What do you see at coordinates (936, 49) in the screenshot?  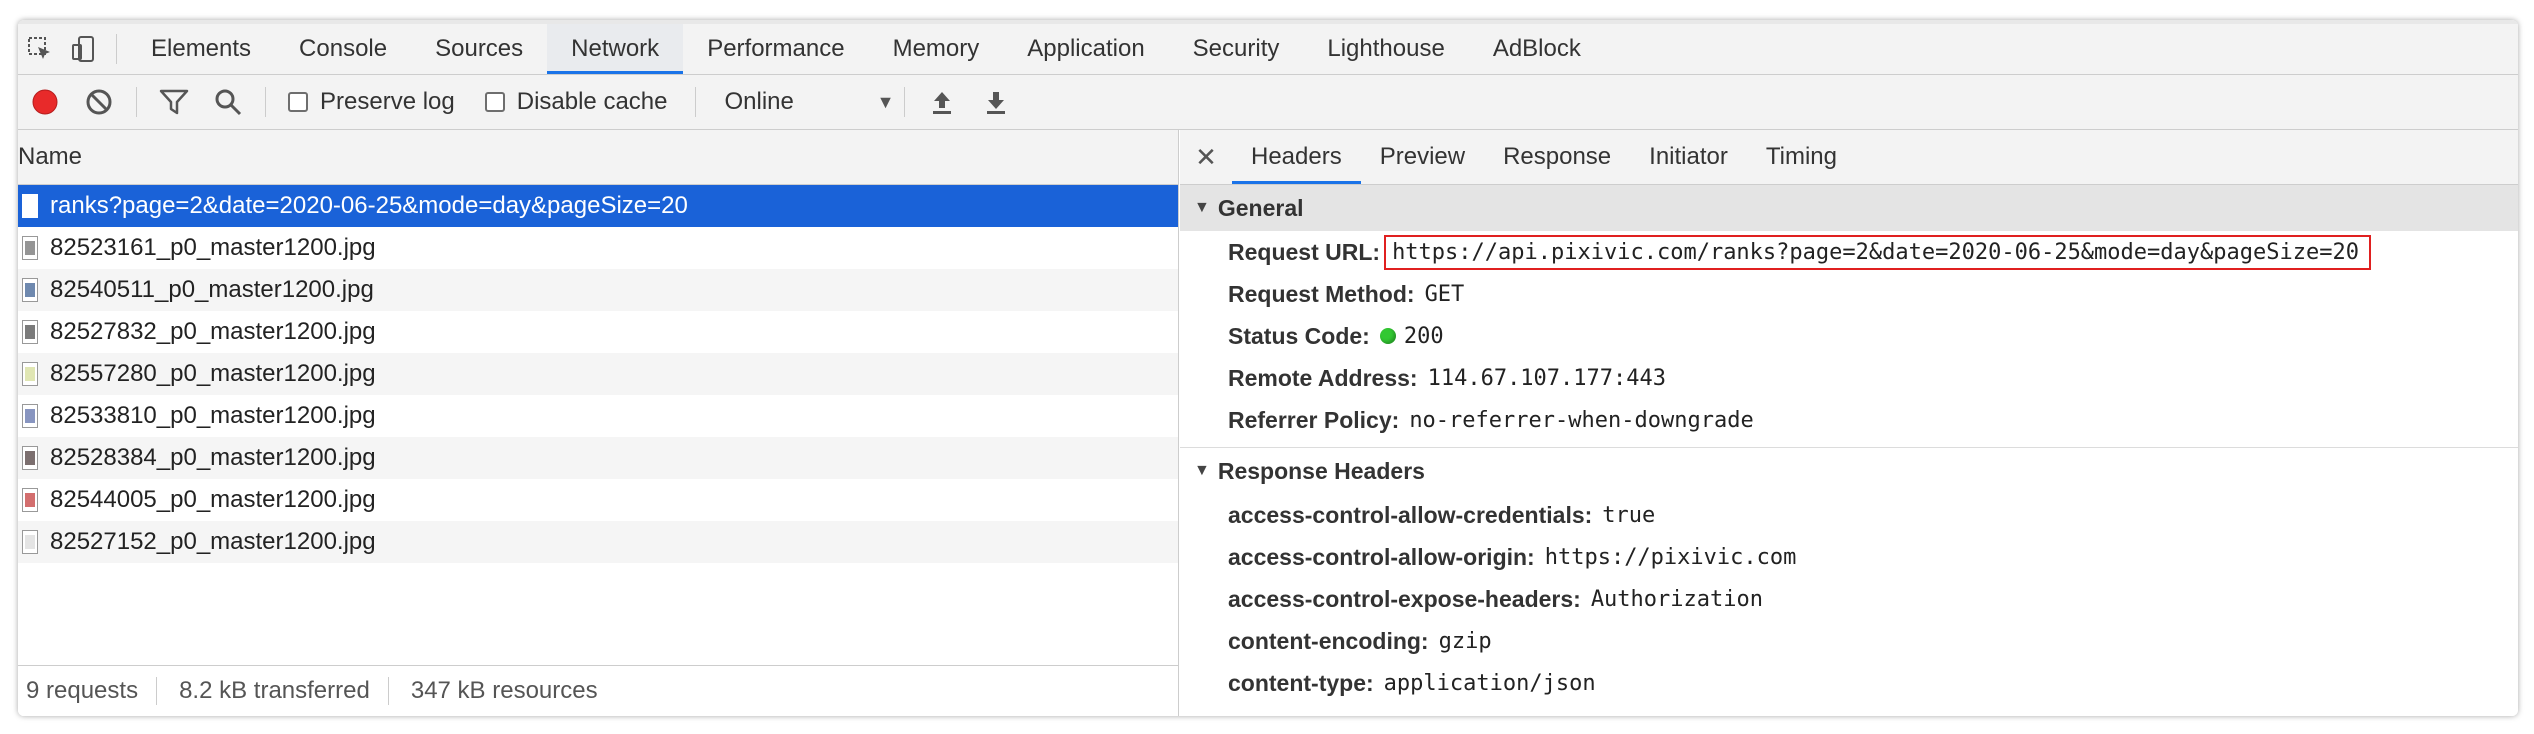 I see `tab-memory: Memory` at bounding box center [936, 49].